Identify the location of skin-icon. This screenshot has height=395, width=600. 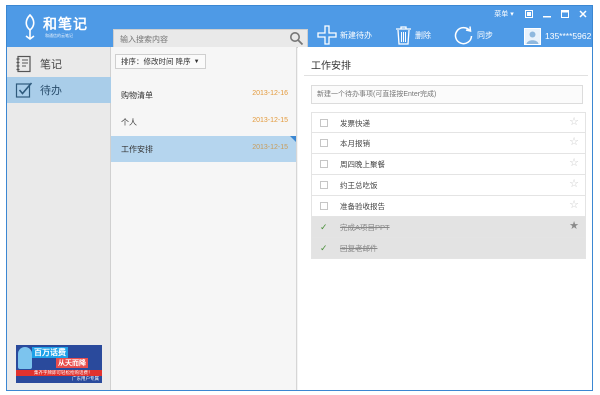
(529, 13).